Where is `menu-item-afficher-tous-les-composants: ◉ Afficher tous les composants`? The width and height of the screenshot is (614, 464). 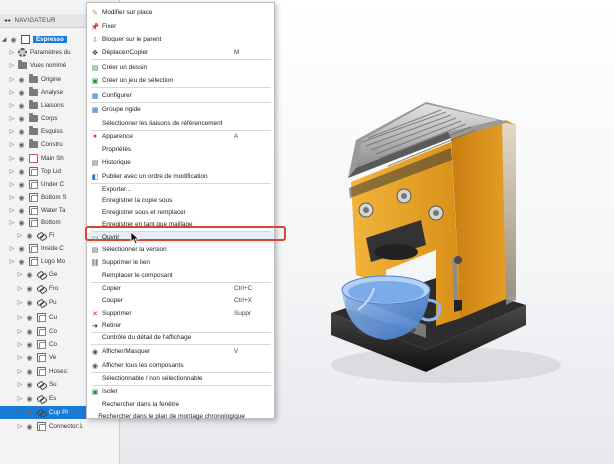 menu-item-afficher-tous-les-composants: ◉ Afficher tous les composants is located at coordinates (180, 365).